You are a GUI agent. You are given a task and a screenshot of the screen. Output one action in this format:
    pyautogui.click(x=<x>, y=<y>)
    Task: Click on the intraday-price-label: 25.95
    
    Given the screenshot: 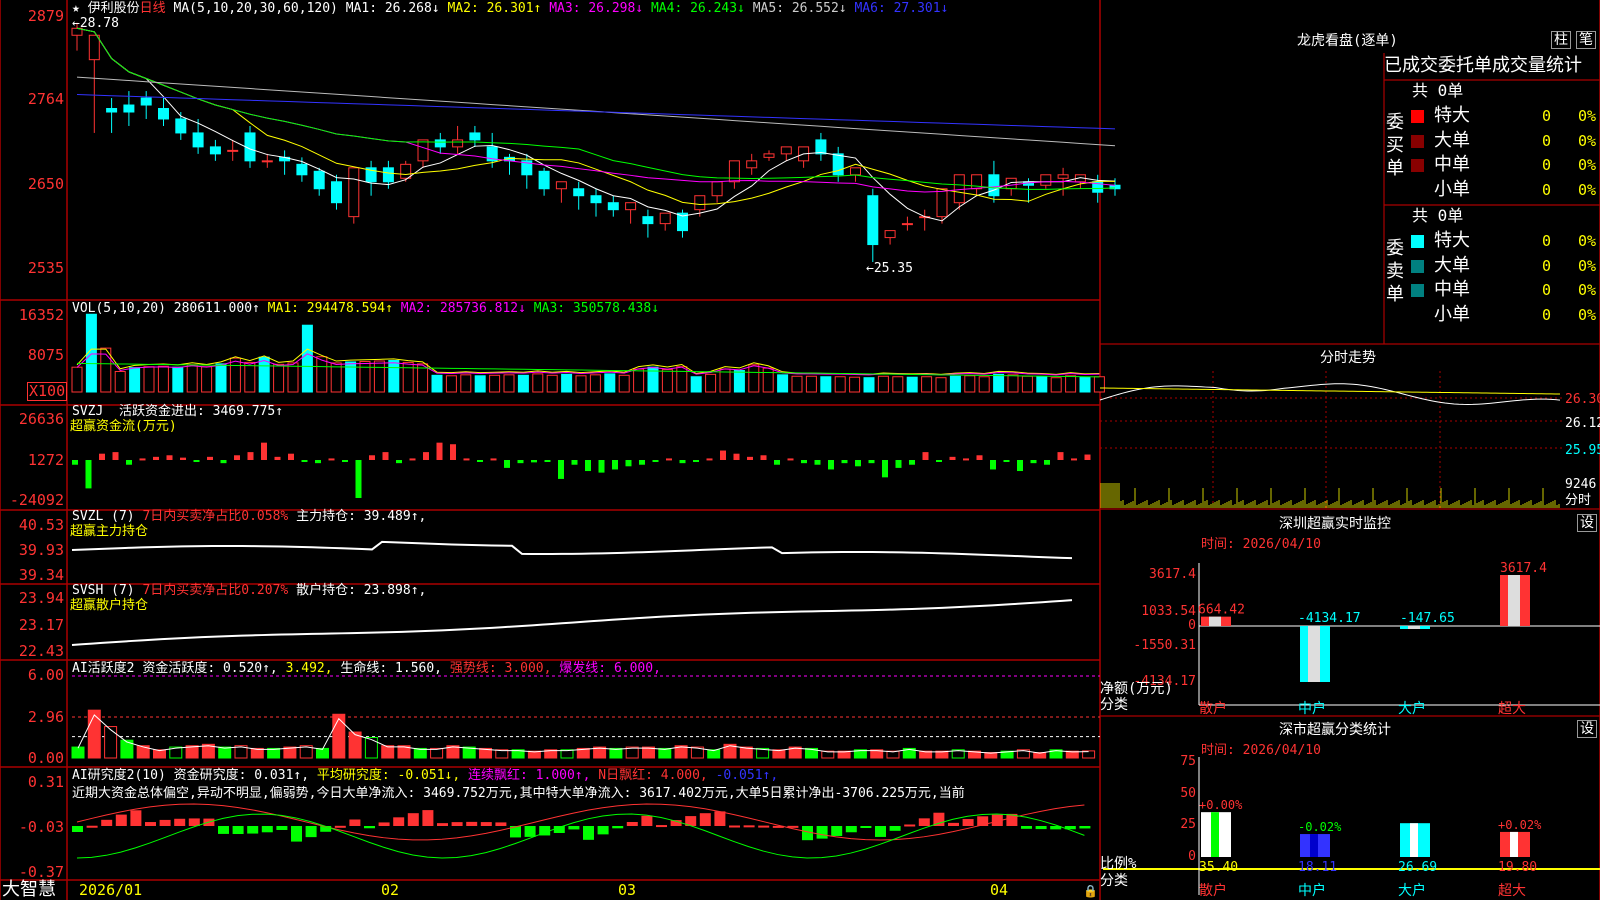 What is the action you would take?
    pyautogui.click(x=1582, y=450)
    